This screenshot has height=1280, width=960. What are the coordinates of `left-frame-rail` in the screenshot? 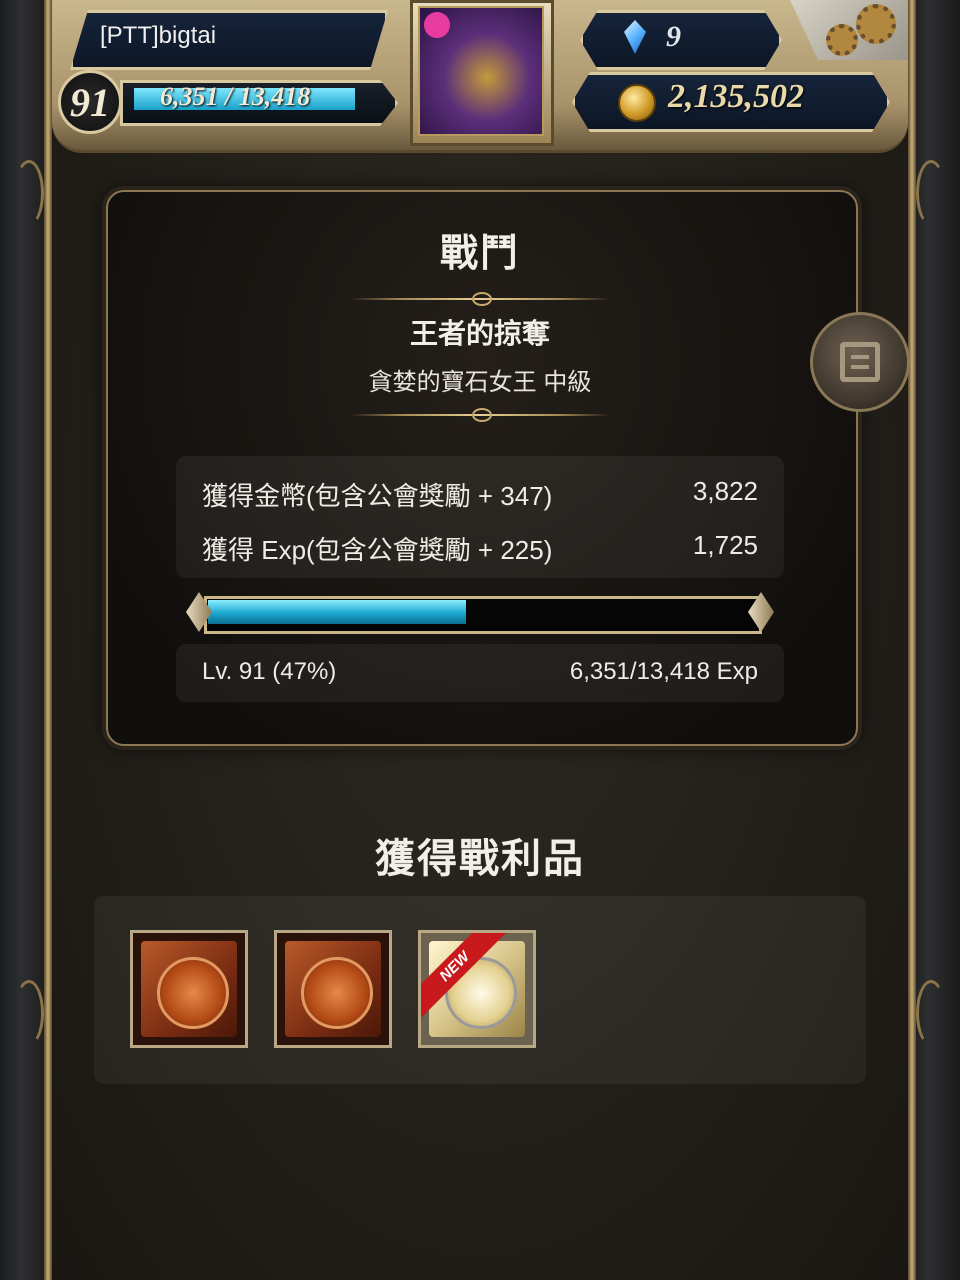 It's located at (48, 640).